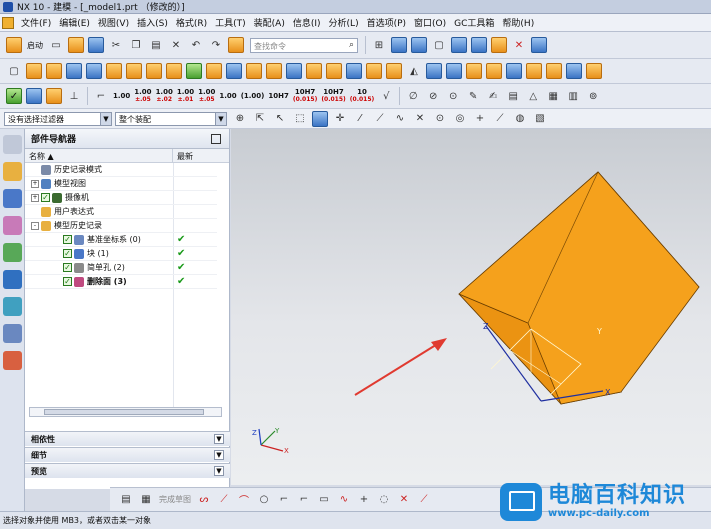 The image size is (711, 529). I want to click on snap-point-icon: ✛, so click(340, 119).